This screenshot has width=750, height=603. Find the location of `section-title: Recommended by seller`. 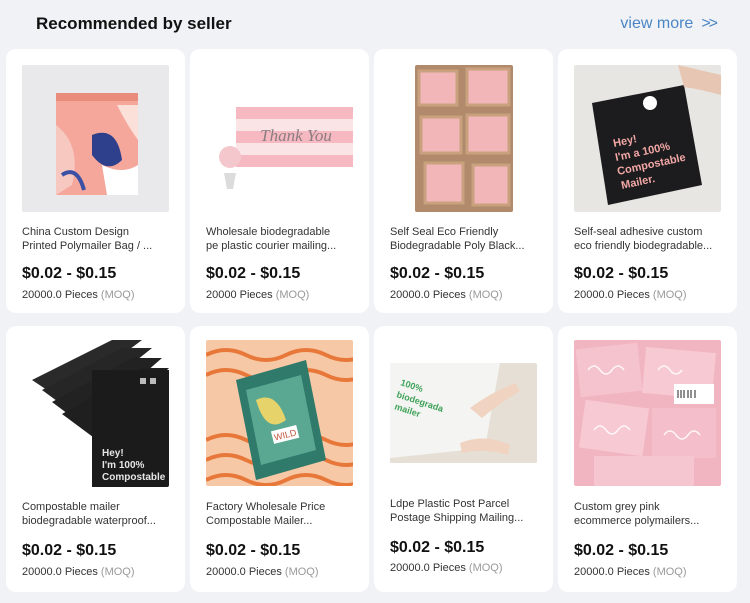

section-title: Recommended by seller is located at coordinates (134, 23).